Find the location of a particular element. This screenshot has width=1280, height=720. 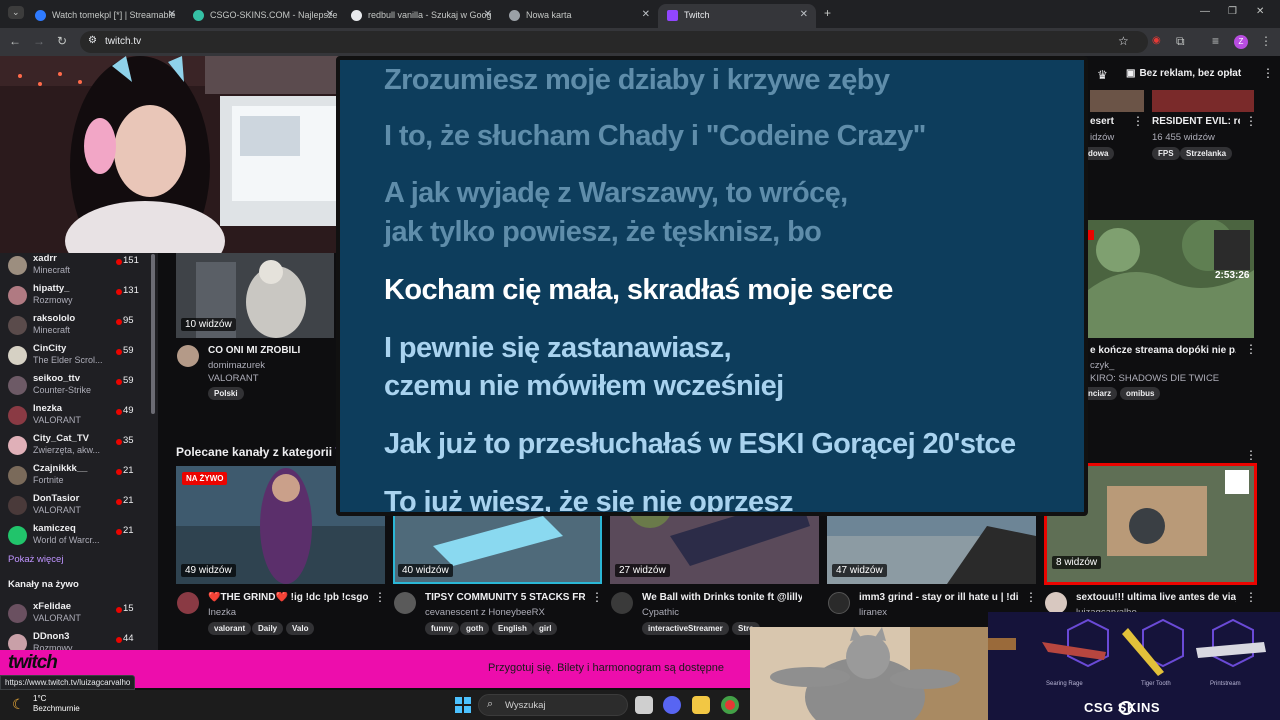

site-info-icon: ⚙ is located at coordinates (92, 40).